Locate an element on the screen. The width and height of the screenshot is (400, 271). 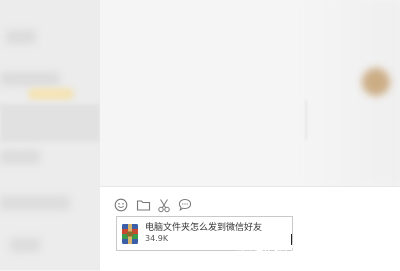
avatar is located at coordinates (376, 82).